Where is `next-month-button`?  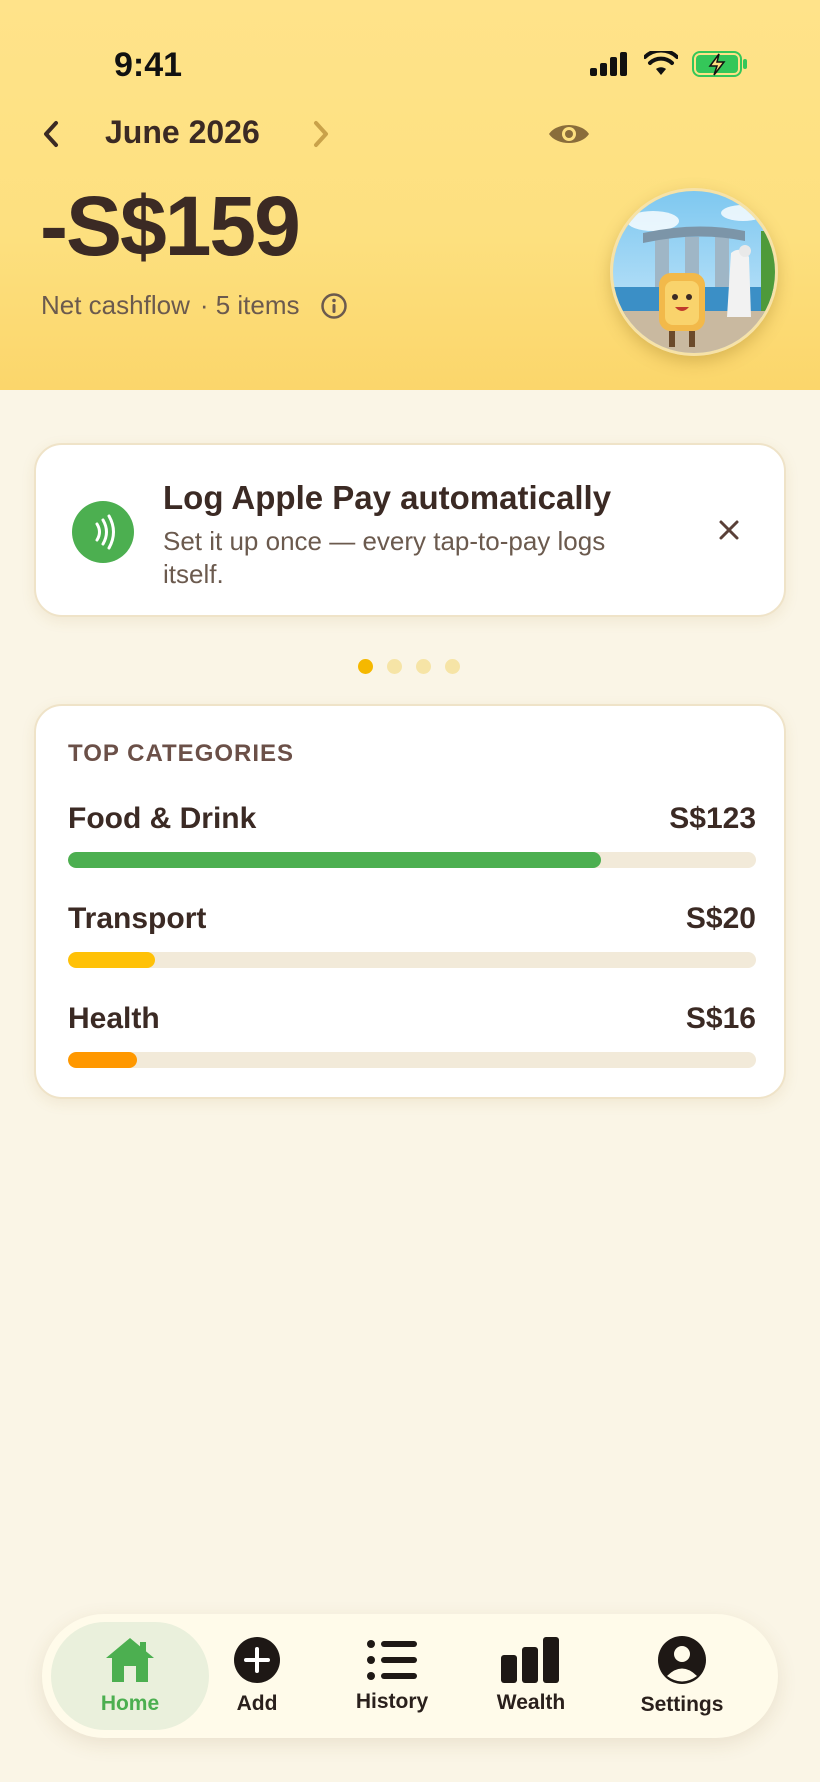
next-month-button is located at coordinates (321, 134).